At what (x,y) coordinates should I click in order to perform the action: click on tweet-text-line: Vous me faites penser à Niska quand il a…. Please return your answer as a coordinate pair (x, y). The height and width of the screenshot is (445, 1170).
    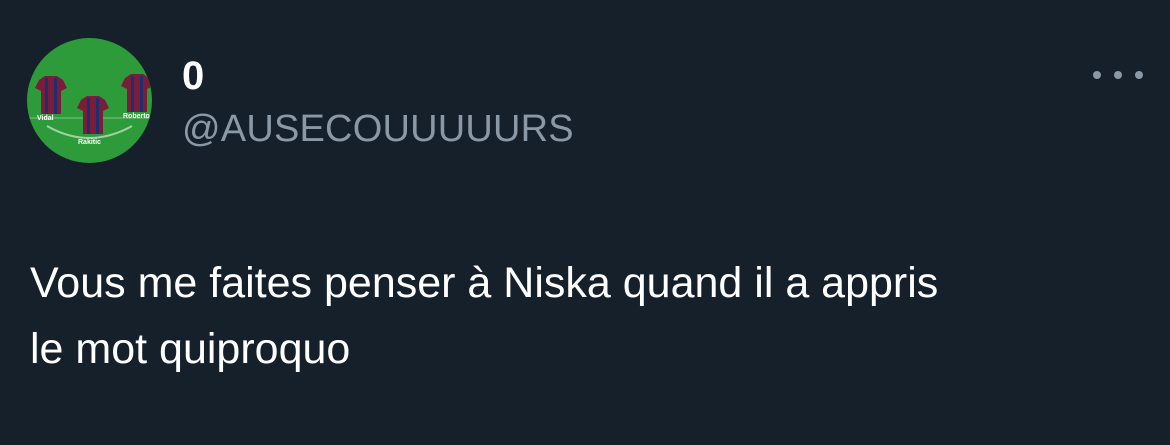
    Looking at the image, I should click on (484, 283).